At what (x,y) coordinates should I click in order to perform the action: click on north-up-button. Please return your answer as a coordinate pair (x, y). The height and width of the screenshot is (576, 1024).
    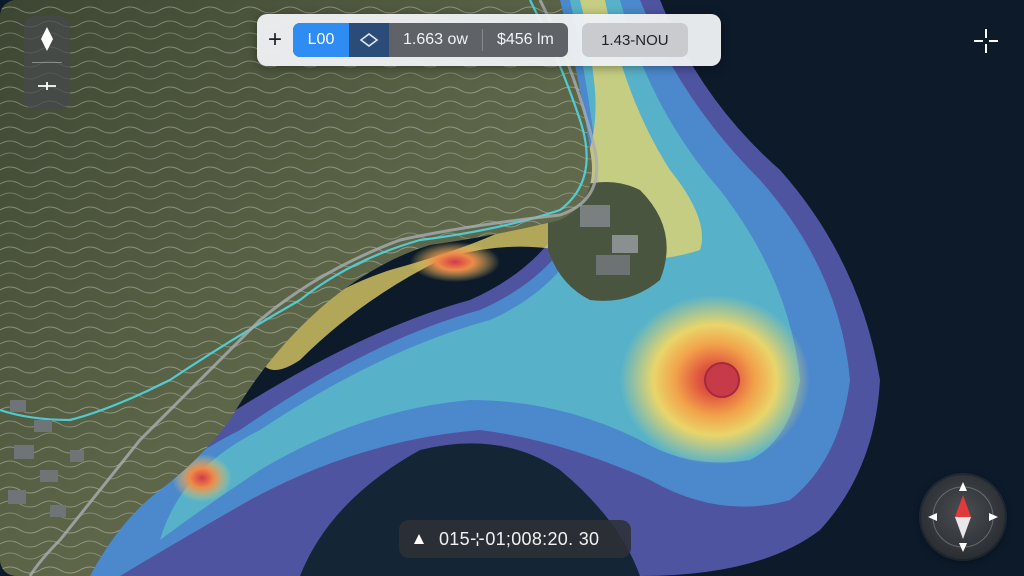
    Looking at the image, I should click on (47, 39).